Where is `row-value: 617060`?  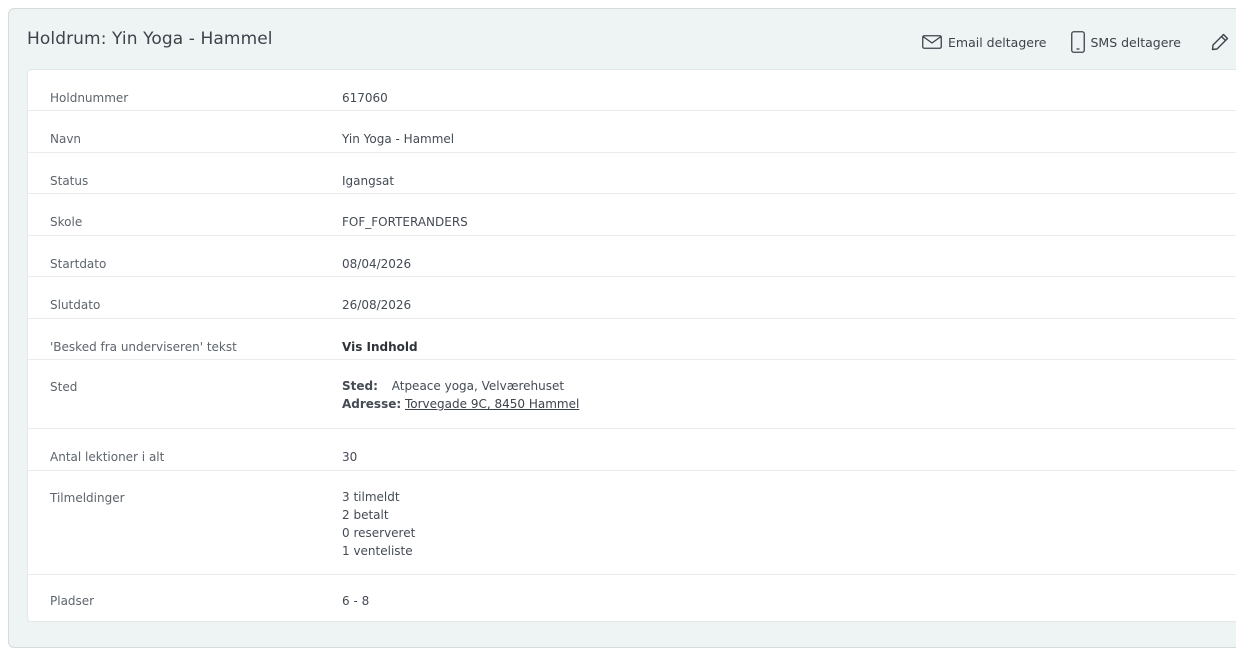 row-value: 617060 is located at coordinates (365, 98).